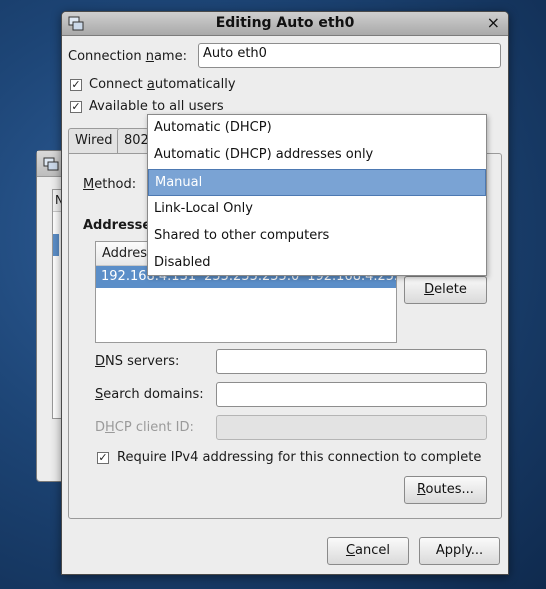 The width and height of the screenshot is (546, 589). Describe the element at coordinates (351, 427) in the screenshot. I see `dhcp-client-id-input` at that location.